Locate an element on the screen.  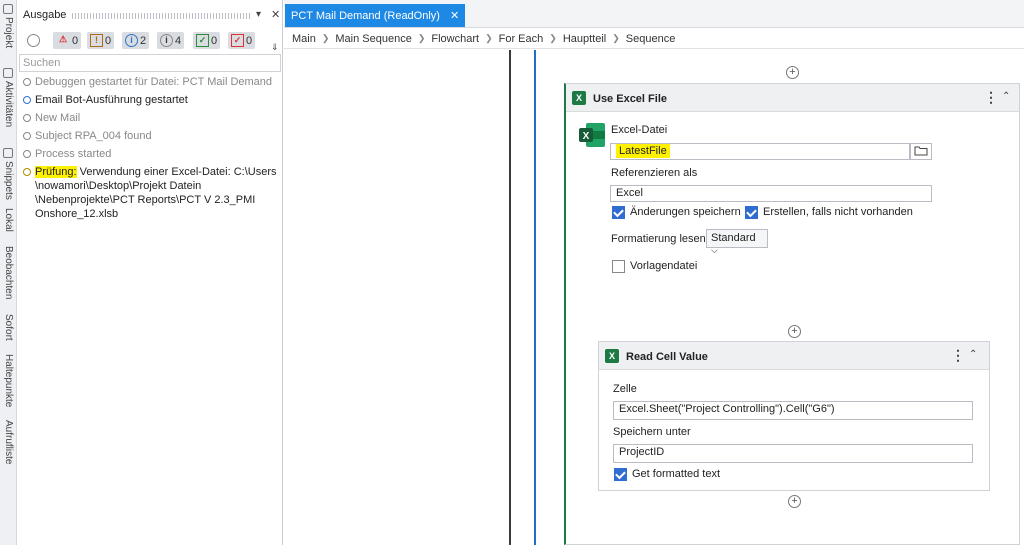
log-entry: Email Bot-Ausführung gestartet is located at coordinates (150, 100).